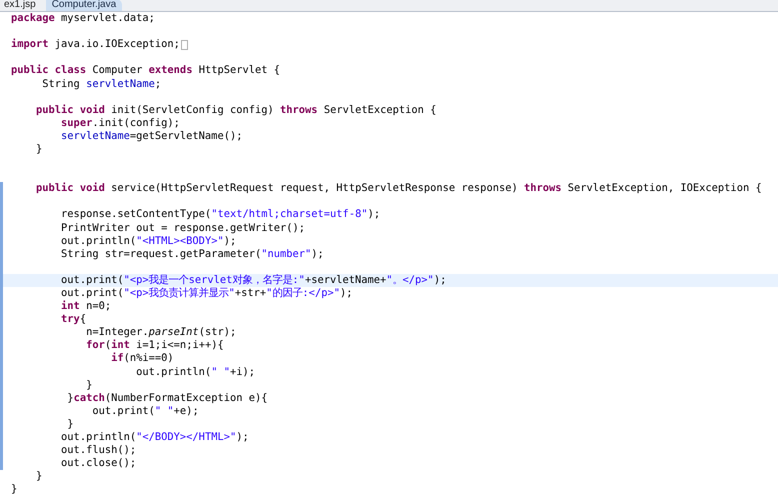 The width and height of the screenshot is (778, 500). I want to click on editor-tab: ex1.jsp, so click(20, 5).